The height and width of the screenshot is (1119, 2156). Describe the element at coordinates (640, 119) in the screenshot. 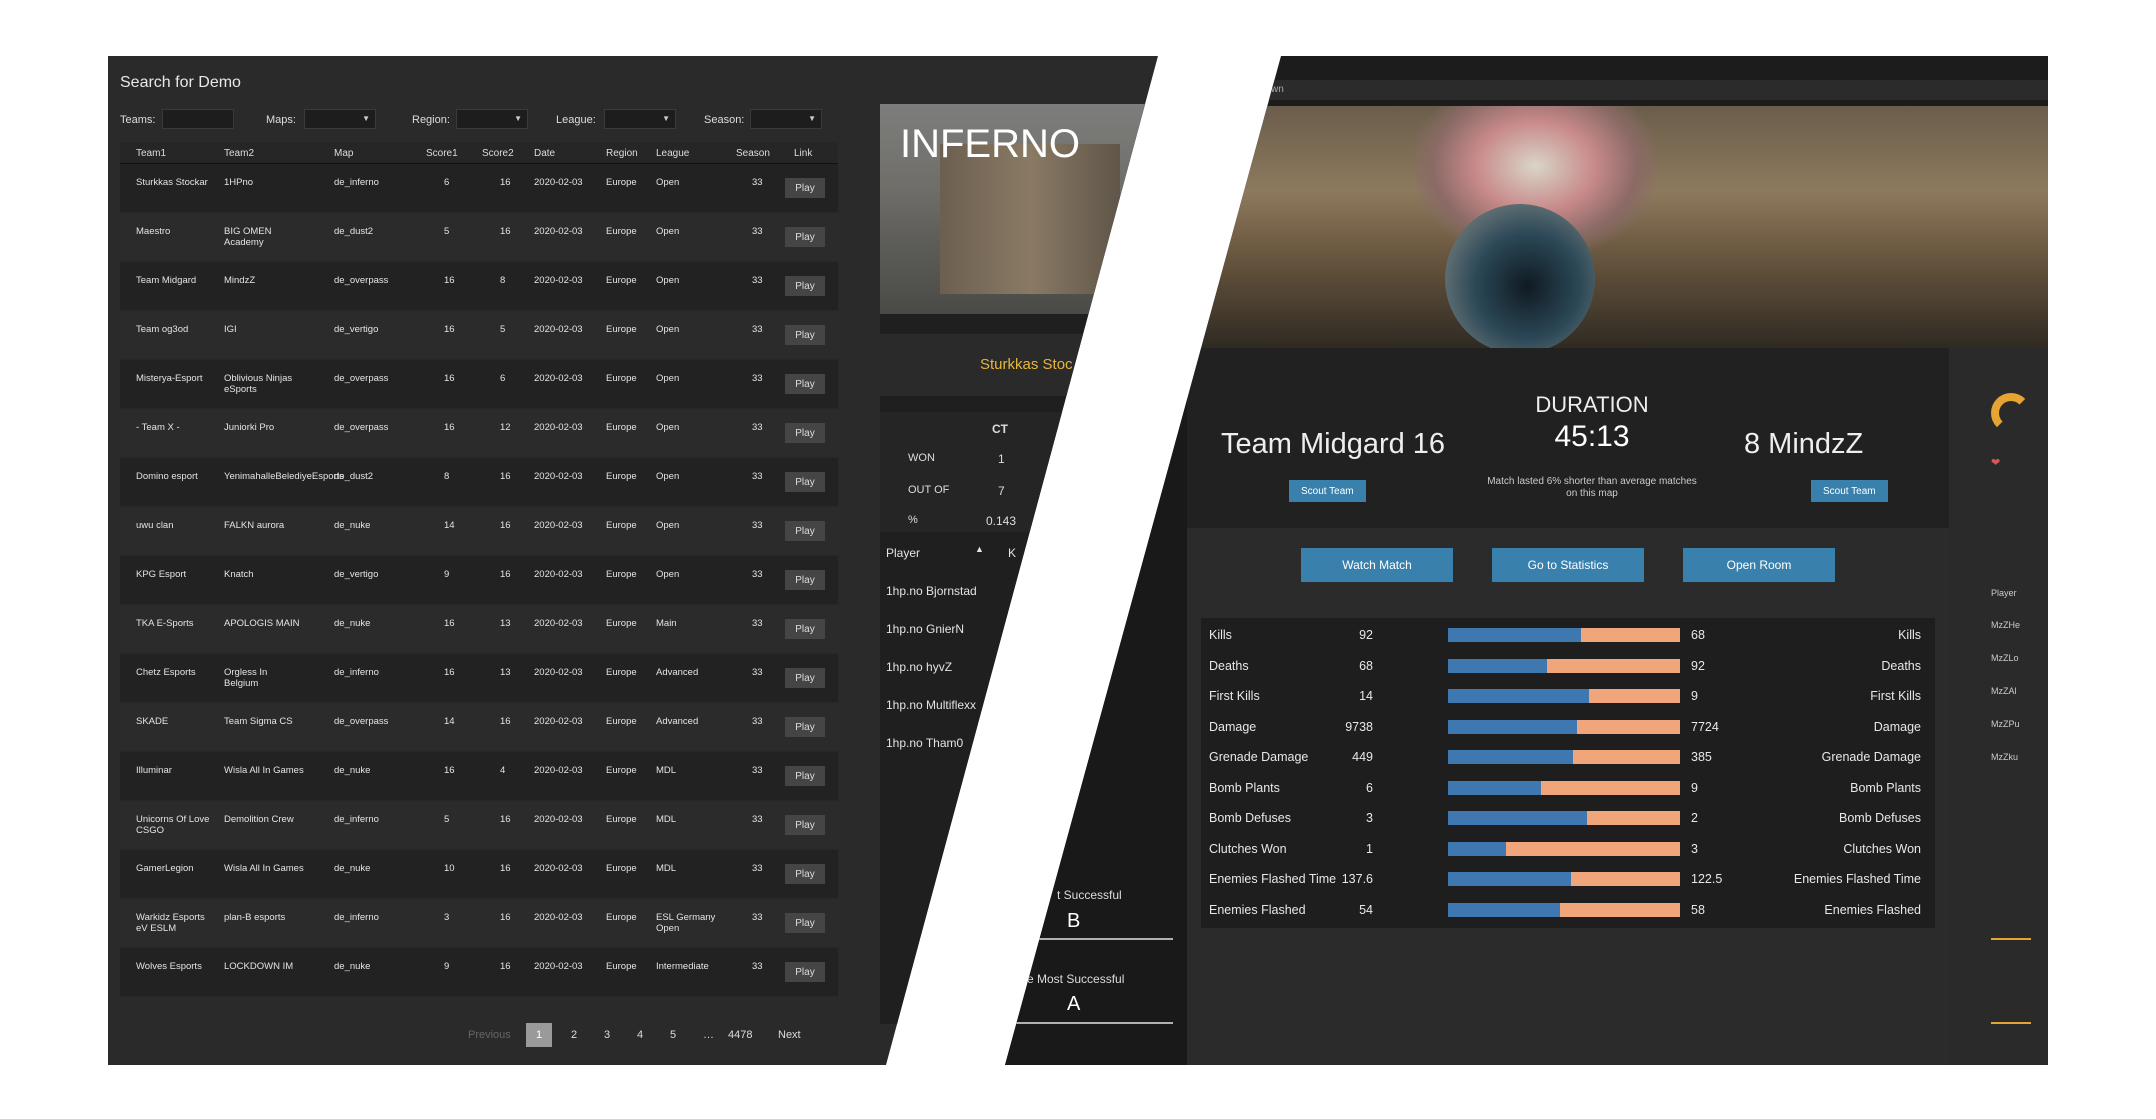

I see `league-filter-select: ▼` at that location.